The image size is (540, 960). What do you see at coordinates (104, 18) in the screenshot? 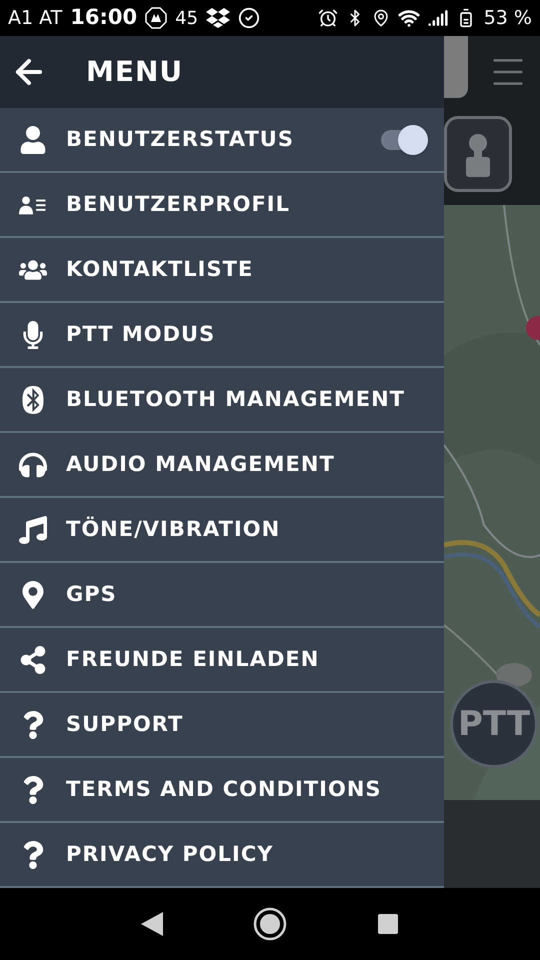
I see `clock: 16:00` at bounding box center [104, 18].